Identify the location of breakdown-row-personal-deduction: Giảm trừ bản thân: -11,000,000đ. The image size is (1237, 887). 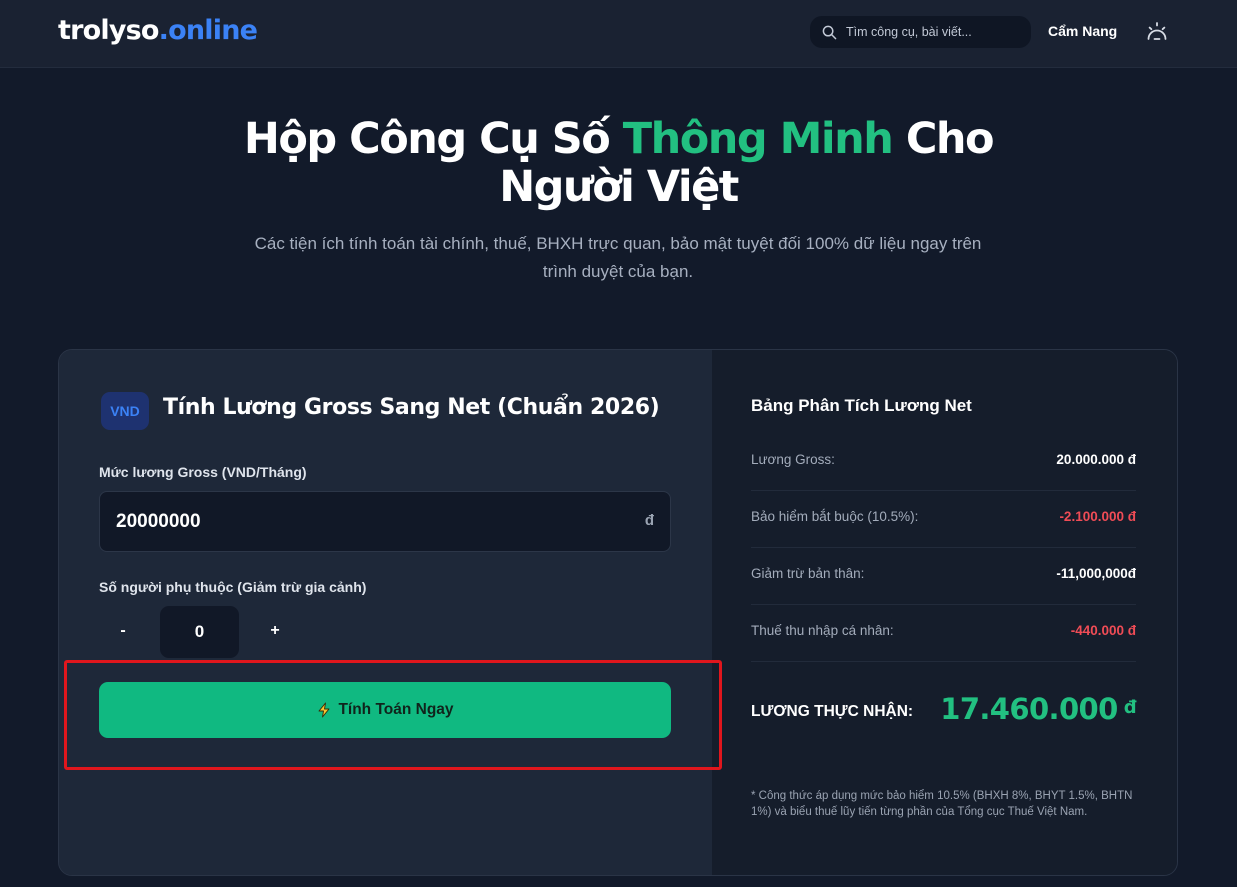
(943, 576).